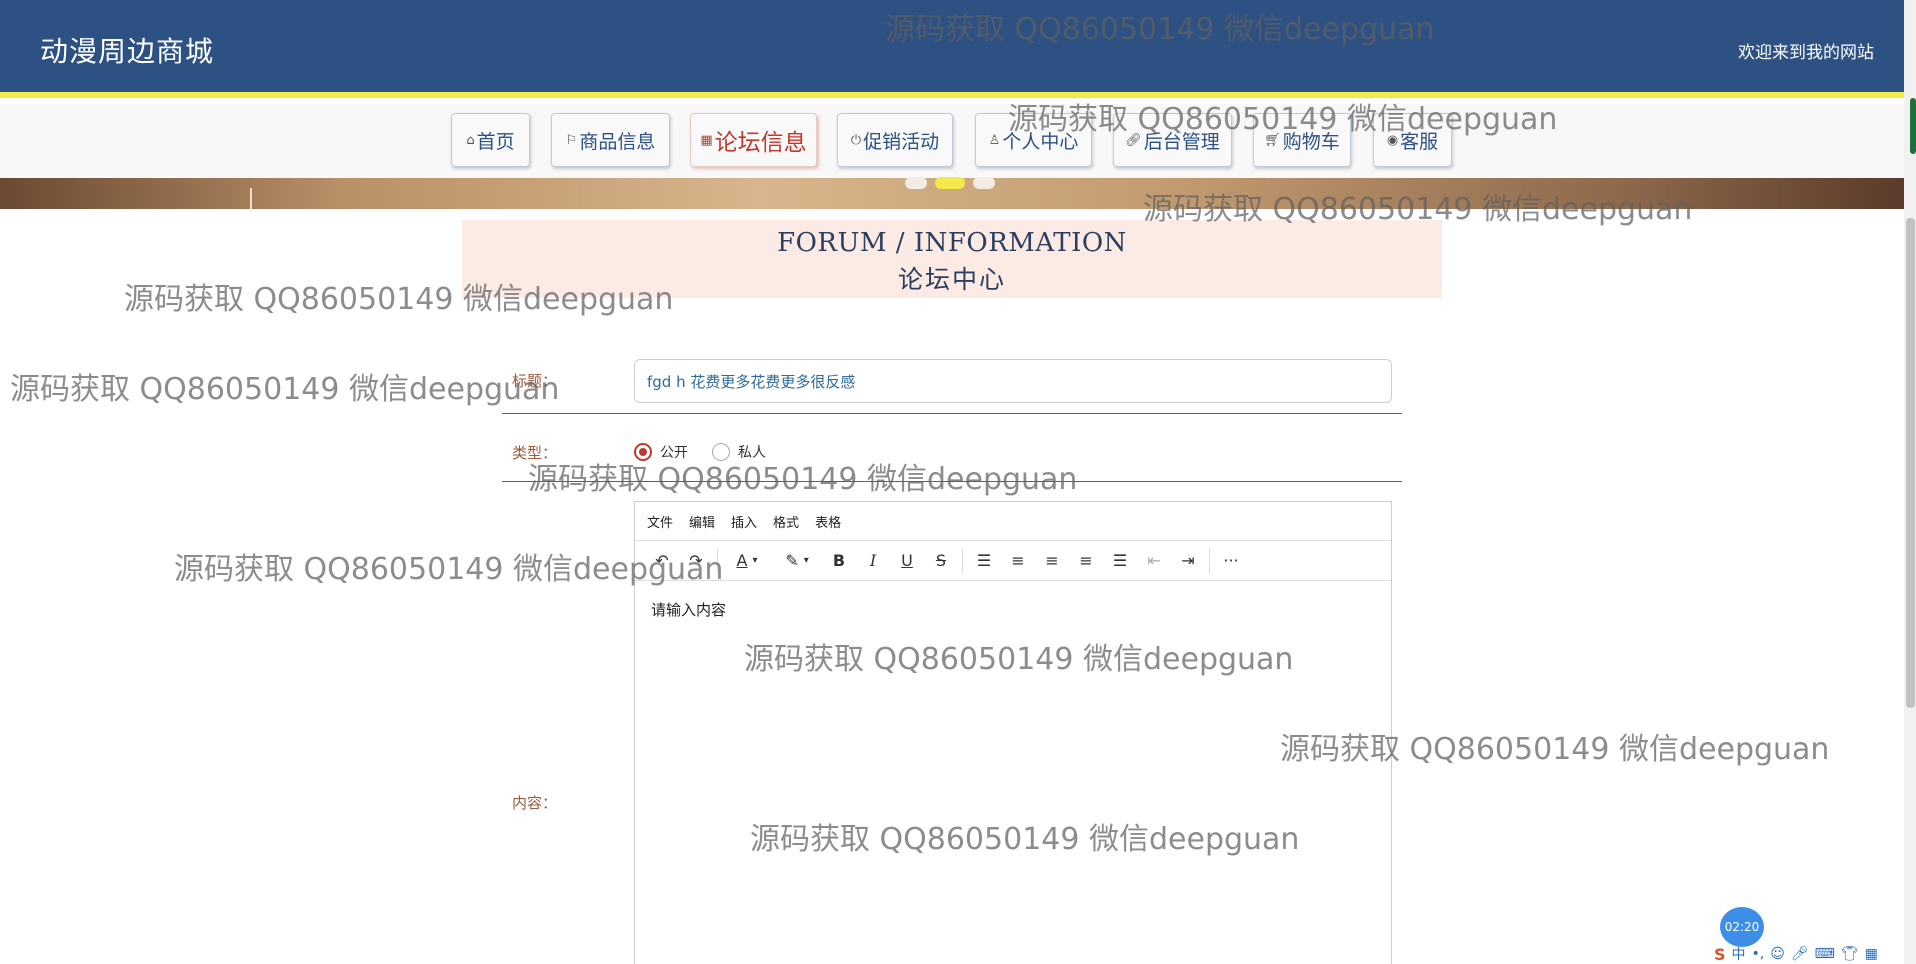  I want to click on title-label: 标题：, so click(535, 381).